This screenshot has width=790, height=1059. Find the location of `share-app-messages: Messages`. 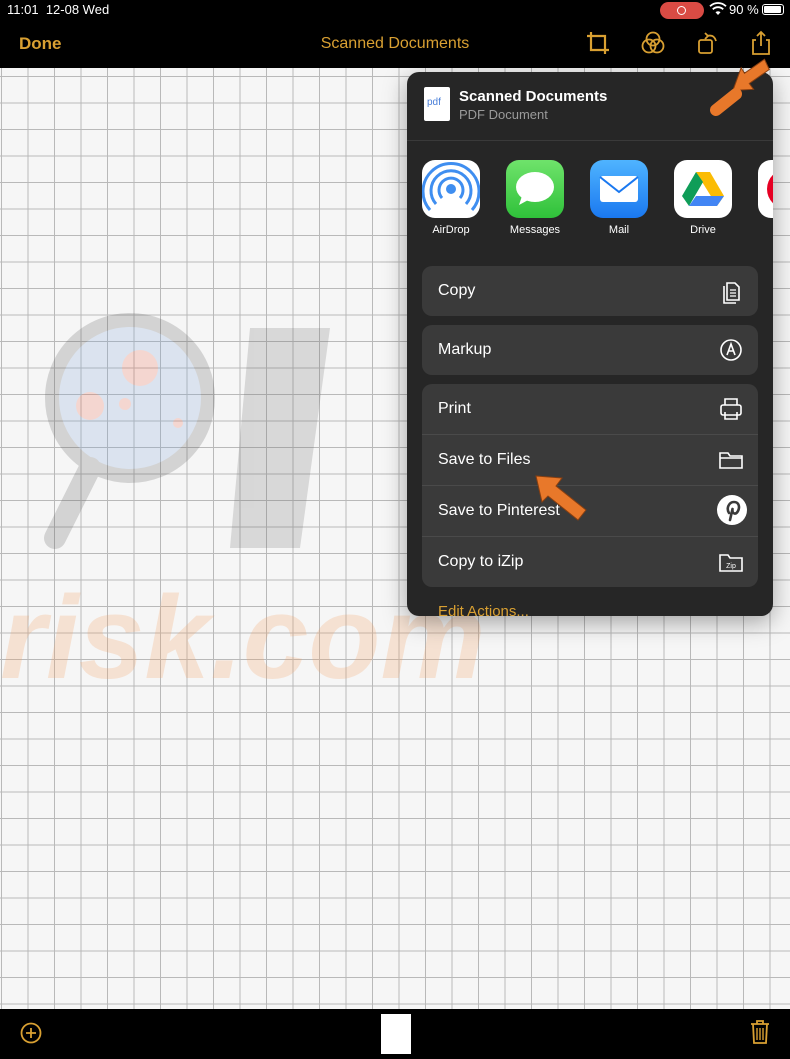

share-app-messages: Messages is located at coordinates (535, 198).